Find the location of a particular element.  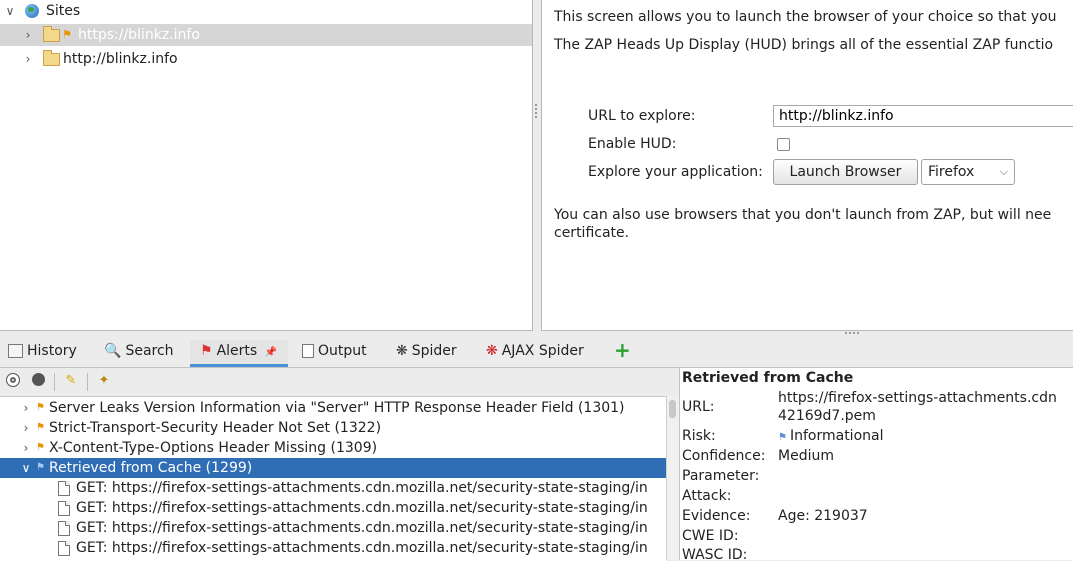

confidence-value: Medium is located at coordinates (806, 456).